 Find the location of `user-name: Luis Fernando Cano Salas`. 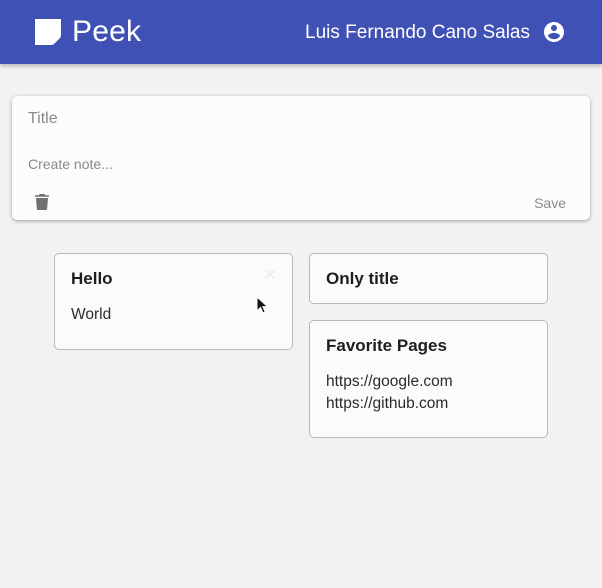

user-name: Luis Fernando Cano Salas is located at coordinates (417, 32).